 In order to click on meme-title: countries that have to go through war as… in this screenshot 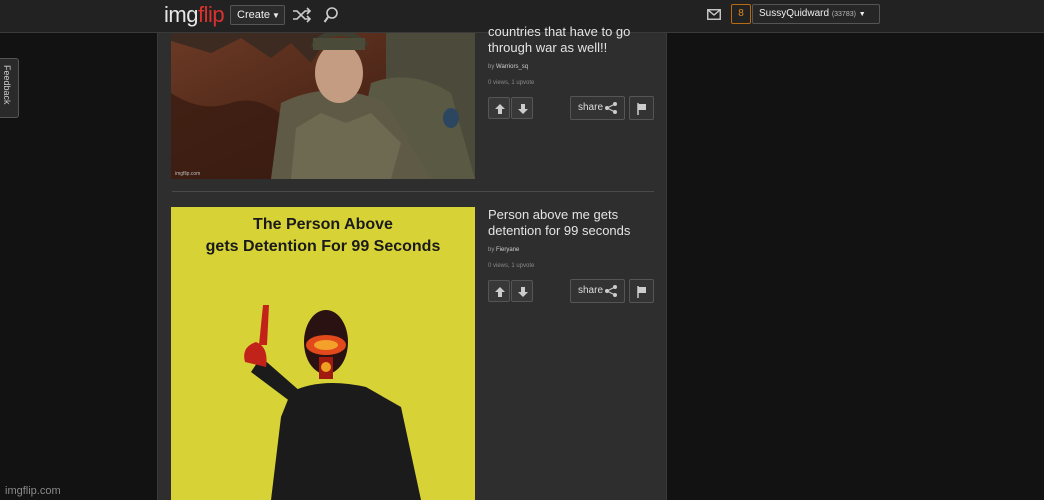, I will do `click(570, 40)`.